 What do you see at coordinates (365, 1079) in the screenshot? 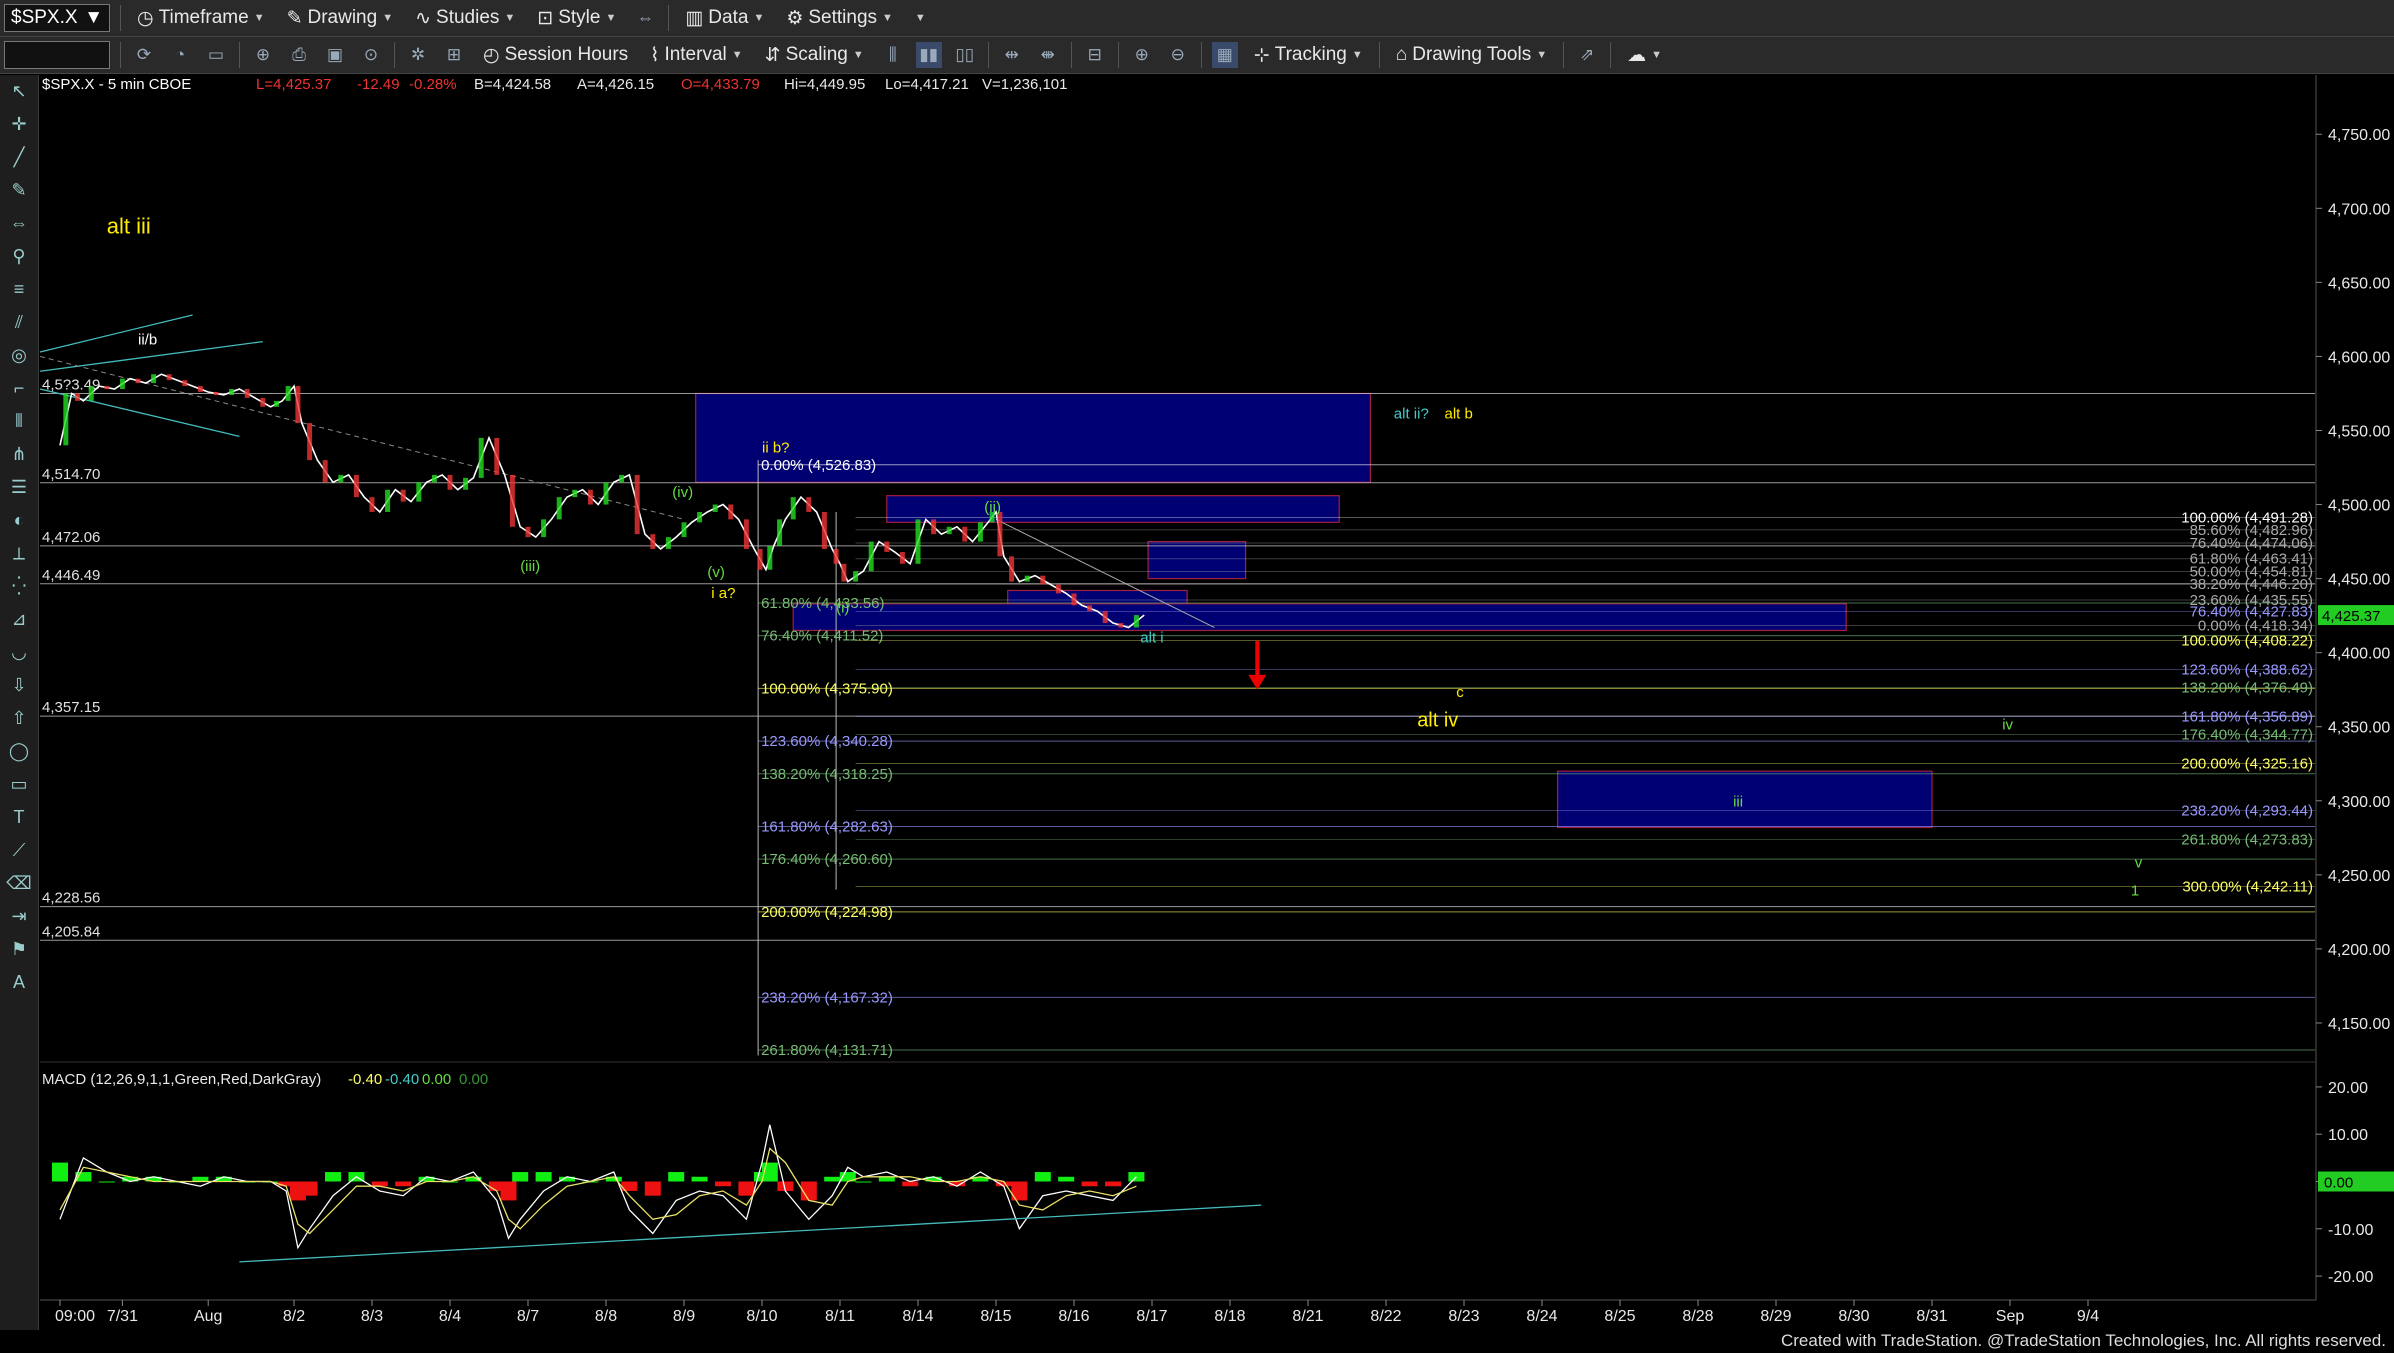
I see `macd-value-0: -0.40` at bounding box center [365, 1079].